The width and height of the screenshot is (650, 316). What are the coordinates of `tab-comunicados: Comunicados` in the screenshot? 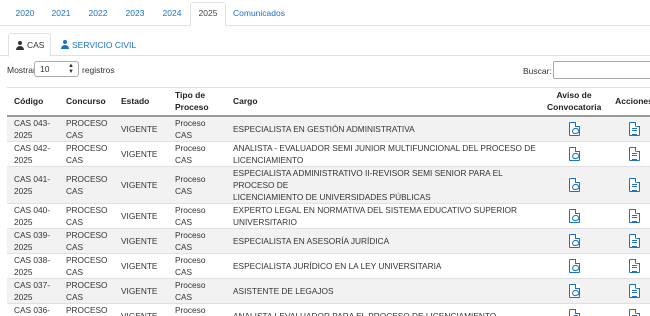 It's located at (259, 14).